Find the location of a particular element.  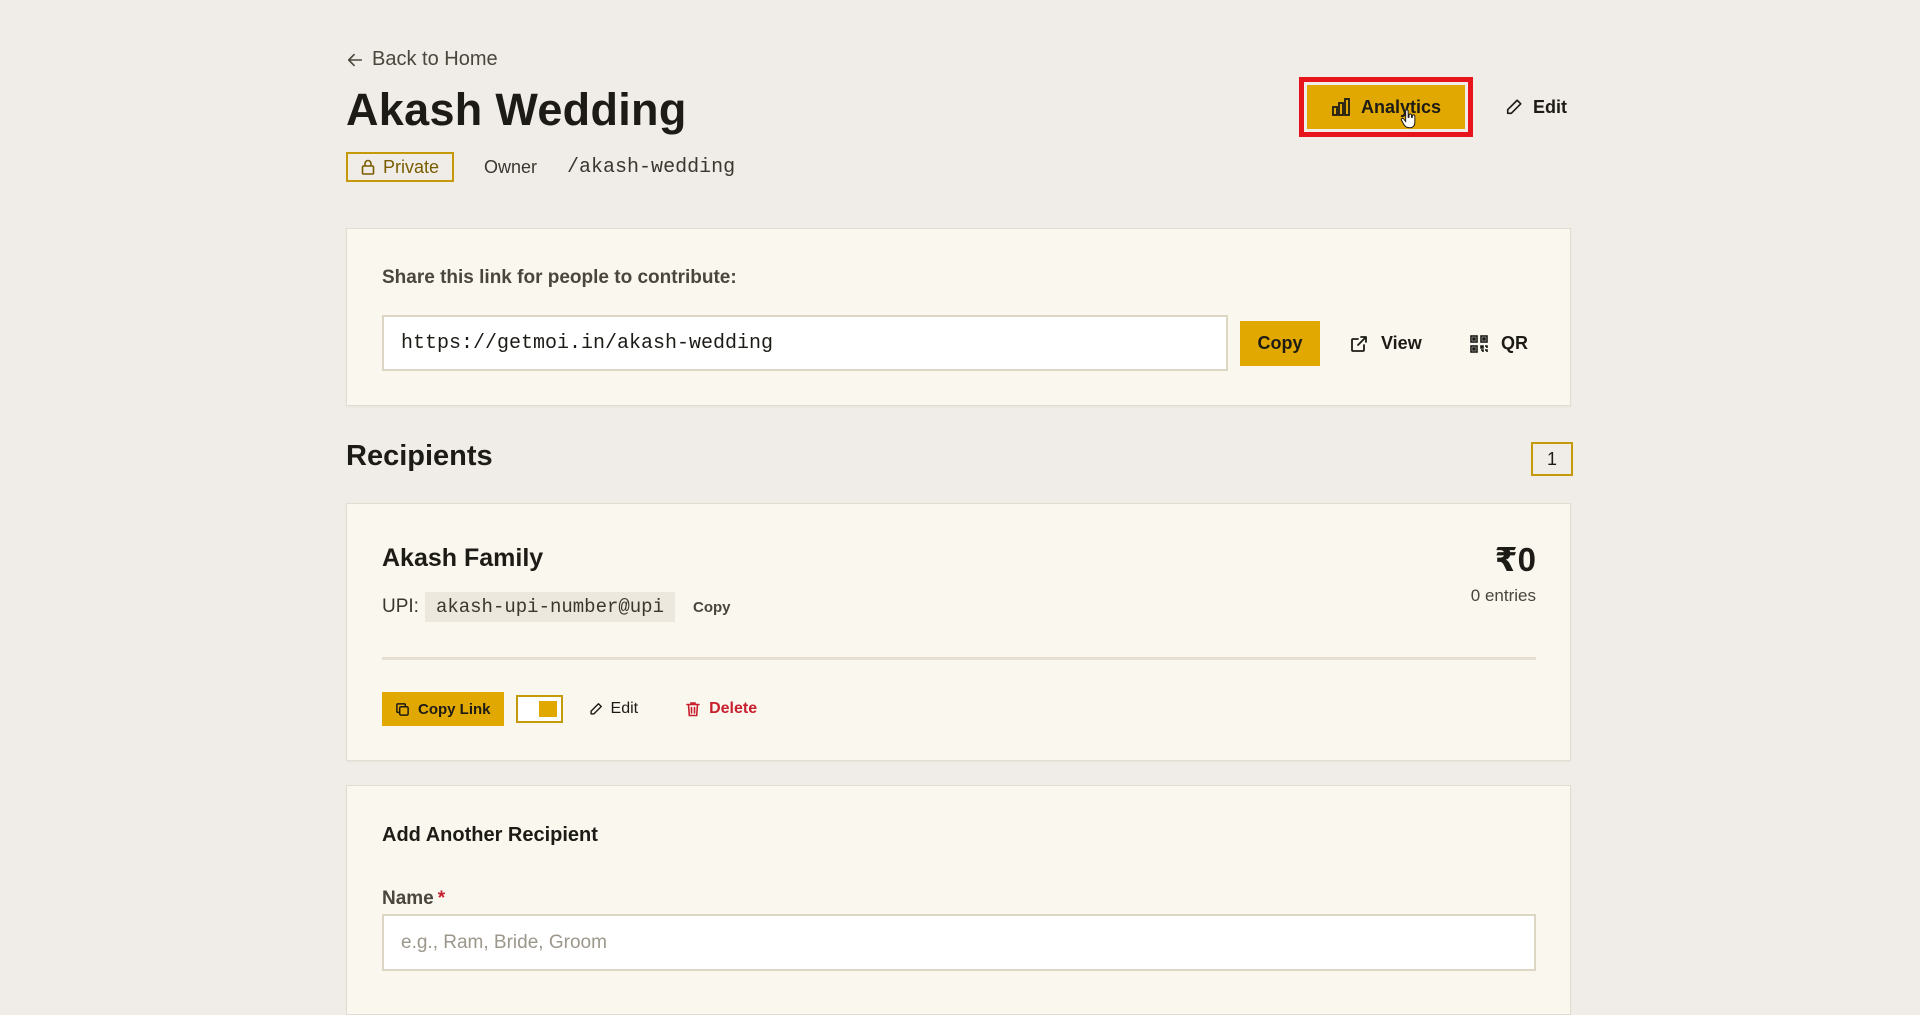

copy-link-button: Copy Link is located at coordinates (443, 709).